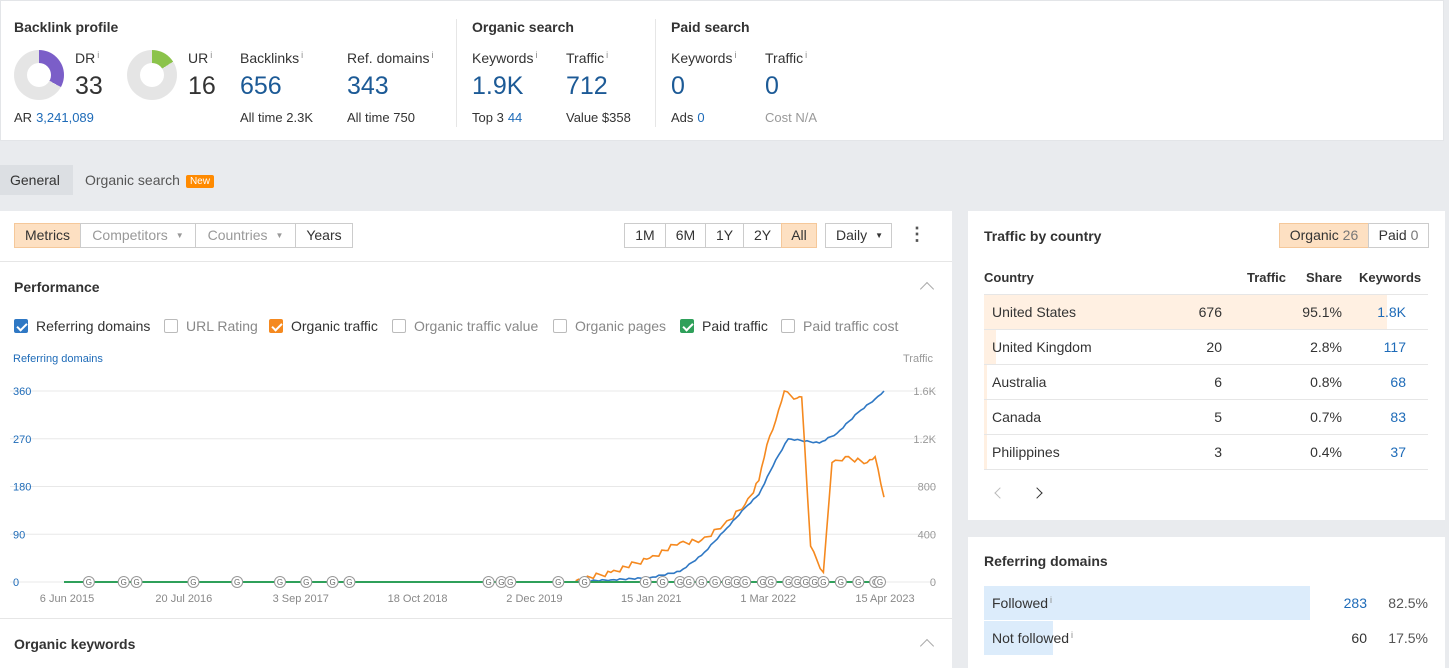 The height and width of the screenshot is (668, 1449). What do you see at coordinates (1206, 382) in the screenshot?
I see `table-row: Australia 6 0.8% 68` at bounding box center [1206, 382].